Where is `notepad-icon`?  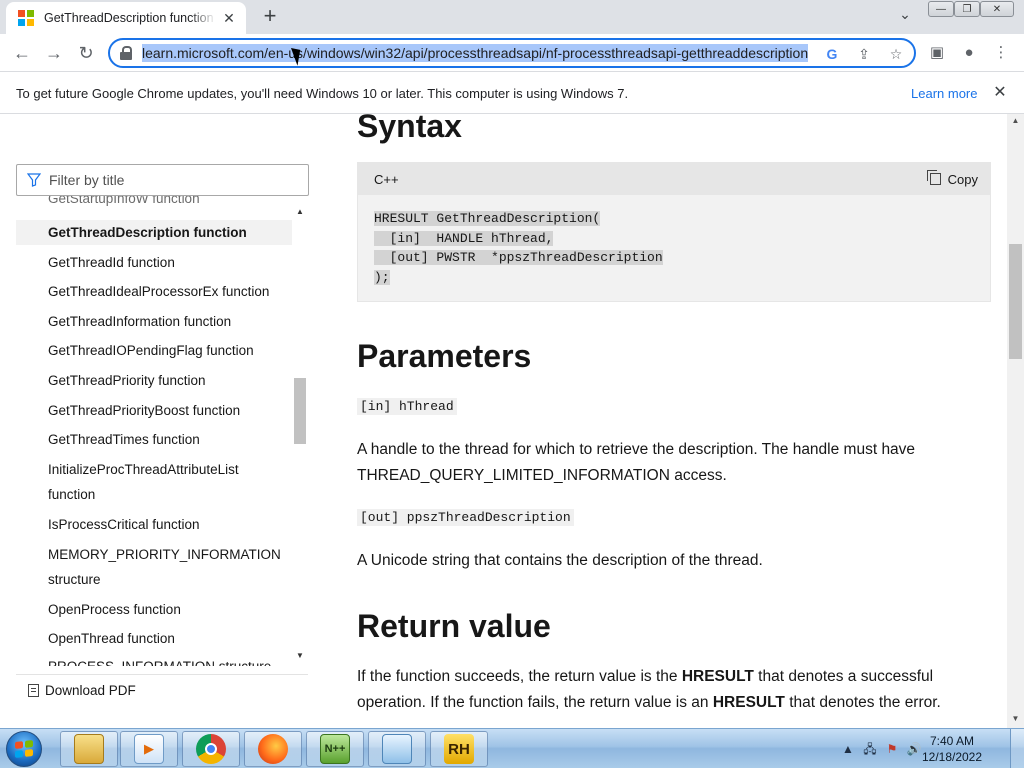 notepad-icon is located at coordinates (397, 749).